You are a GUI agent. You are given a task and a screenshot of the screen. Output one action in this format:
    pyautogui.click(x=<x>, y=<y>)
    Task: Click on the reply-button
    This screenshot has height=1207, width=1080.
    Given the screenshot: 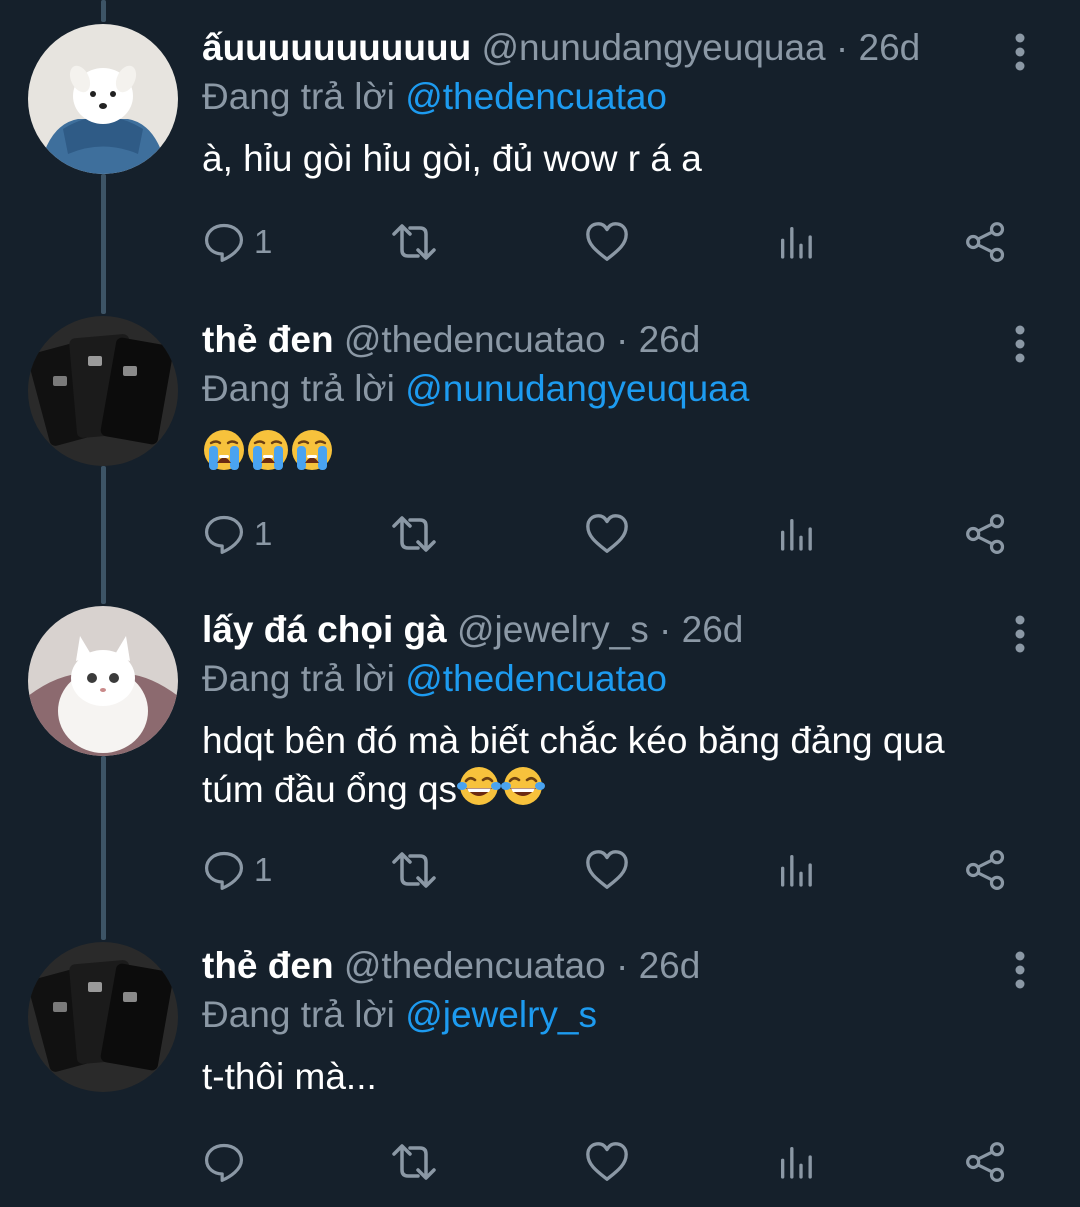 What is the action you would take?
    pyautogui.click(x=228, y=1162)
    